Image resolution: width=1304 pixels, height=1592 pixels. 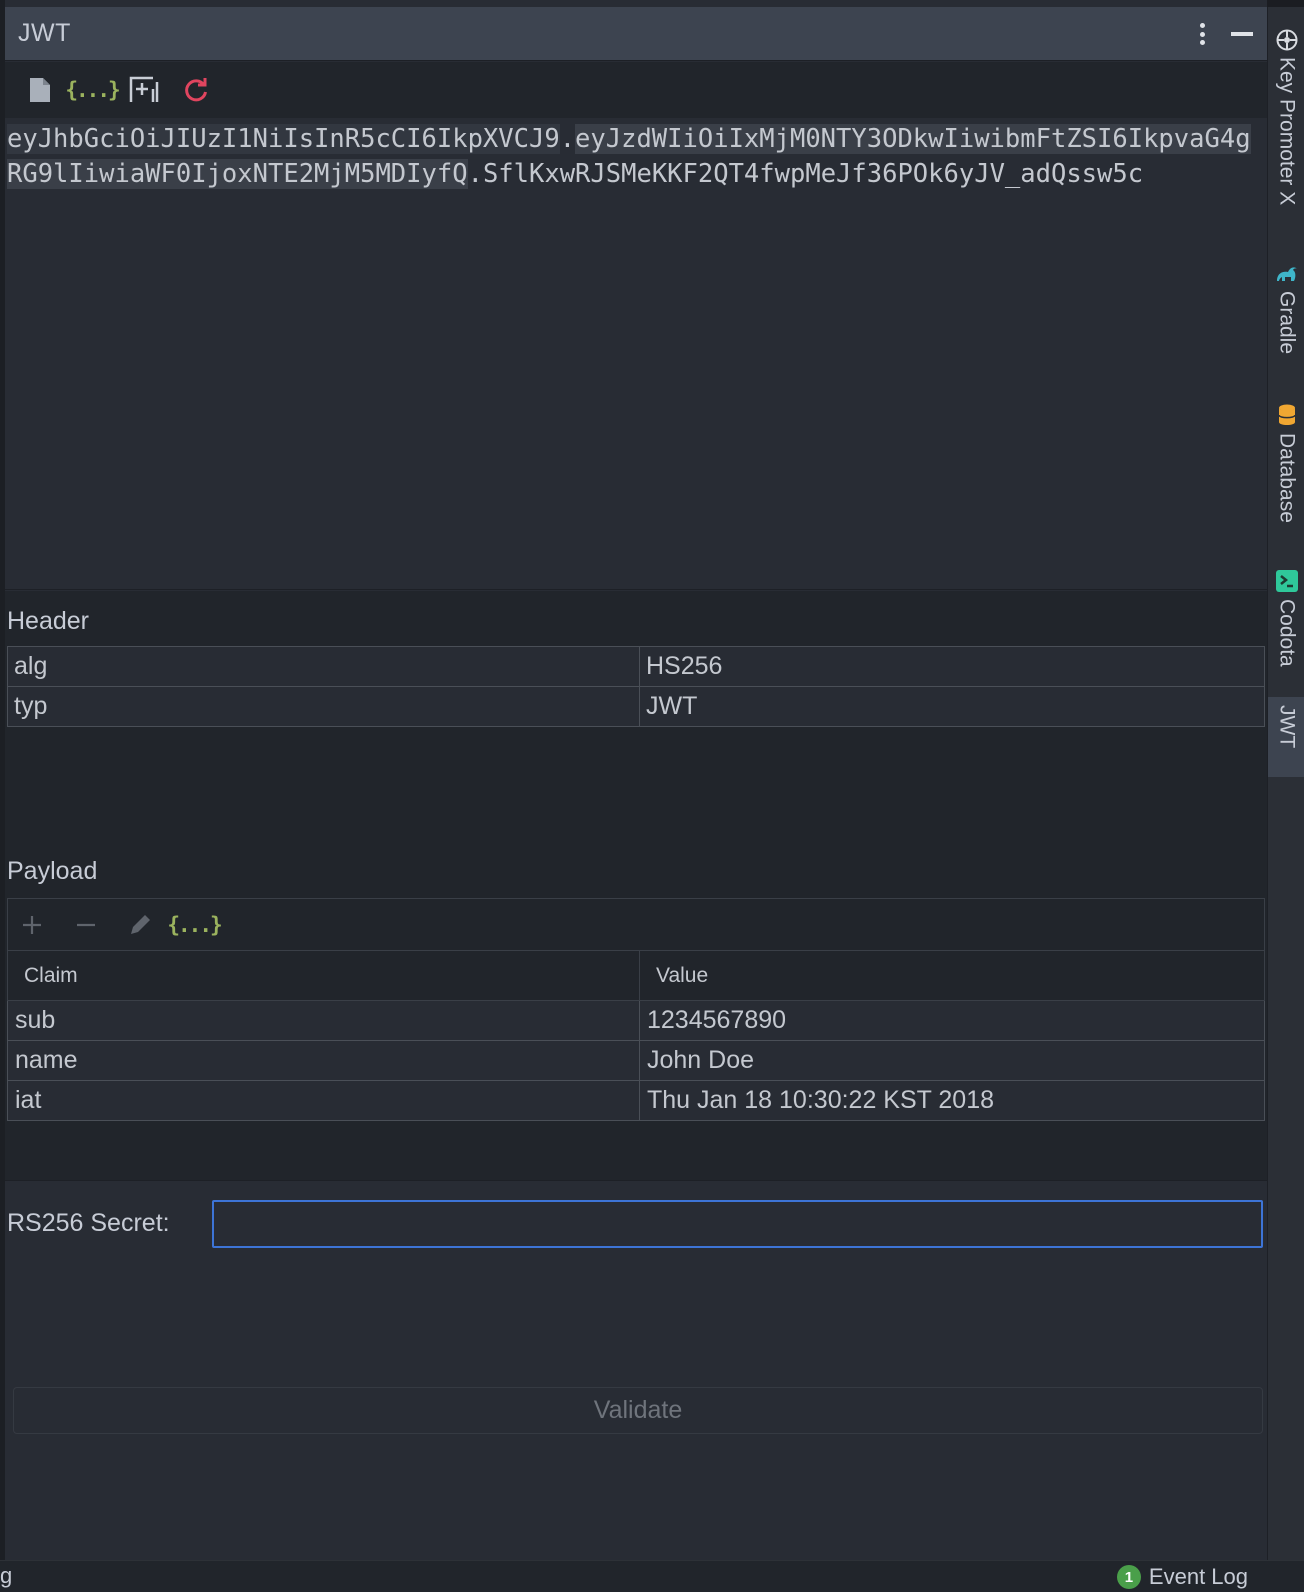 What do you see at coordinates (323, 1060) in the screenshot?
I see `claim-key: name` at bounding box center [323, 1060].